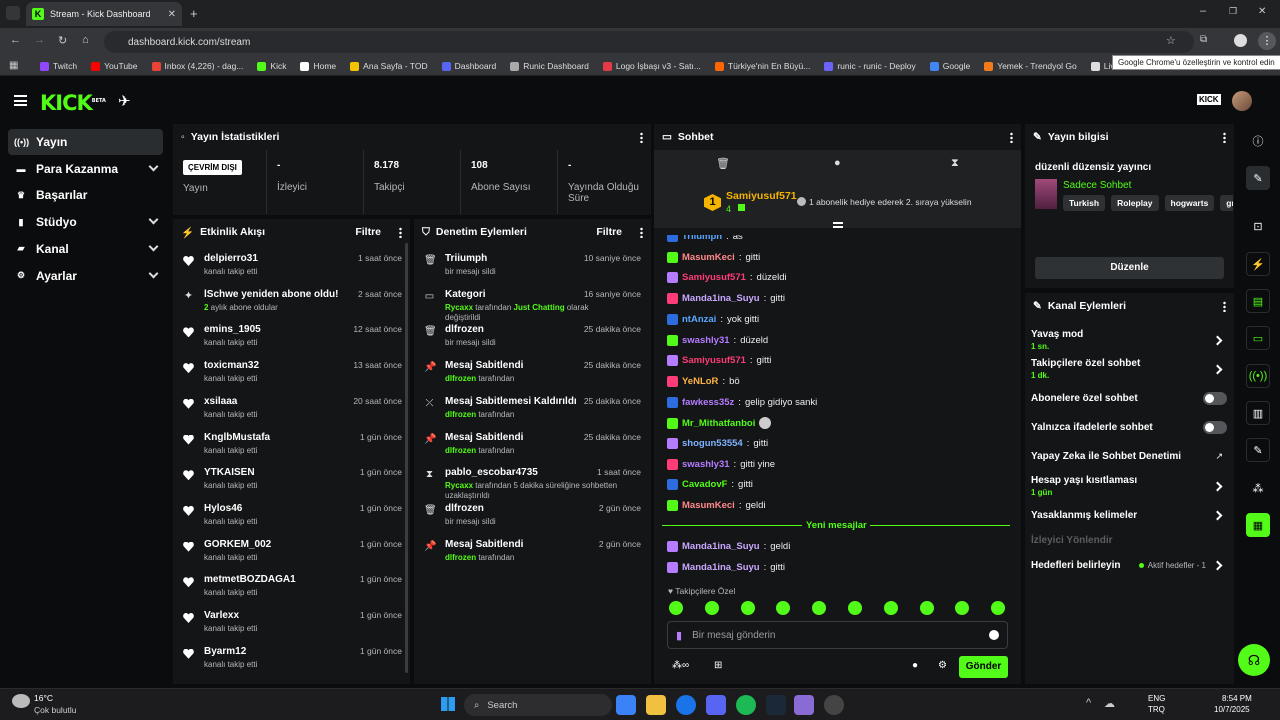  What do you see at coordinates (870, 66) in the screenshot?
I see `bookmark-item: runic - runic - Deploy` at bounding box center [870, 66].